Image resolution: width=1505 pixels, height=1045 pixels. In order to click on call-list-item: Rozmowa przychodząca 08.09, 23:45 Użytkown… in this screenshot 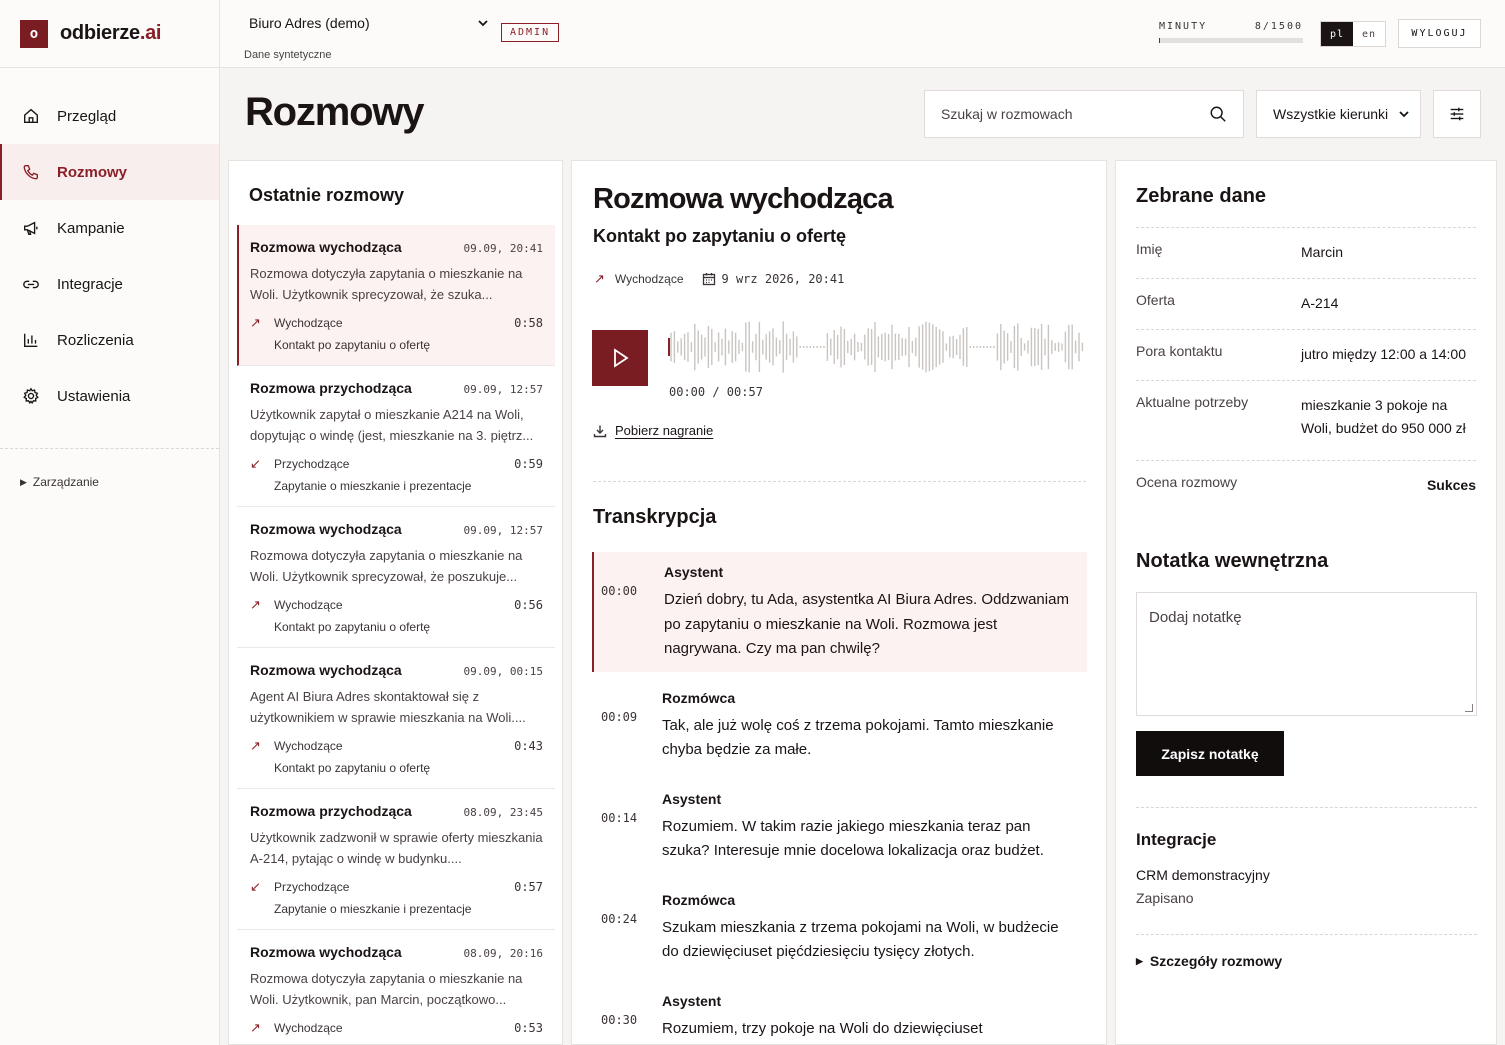, I will do `click(396, 859)`.